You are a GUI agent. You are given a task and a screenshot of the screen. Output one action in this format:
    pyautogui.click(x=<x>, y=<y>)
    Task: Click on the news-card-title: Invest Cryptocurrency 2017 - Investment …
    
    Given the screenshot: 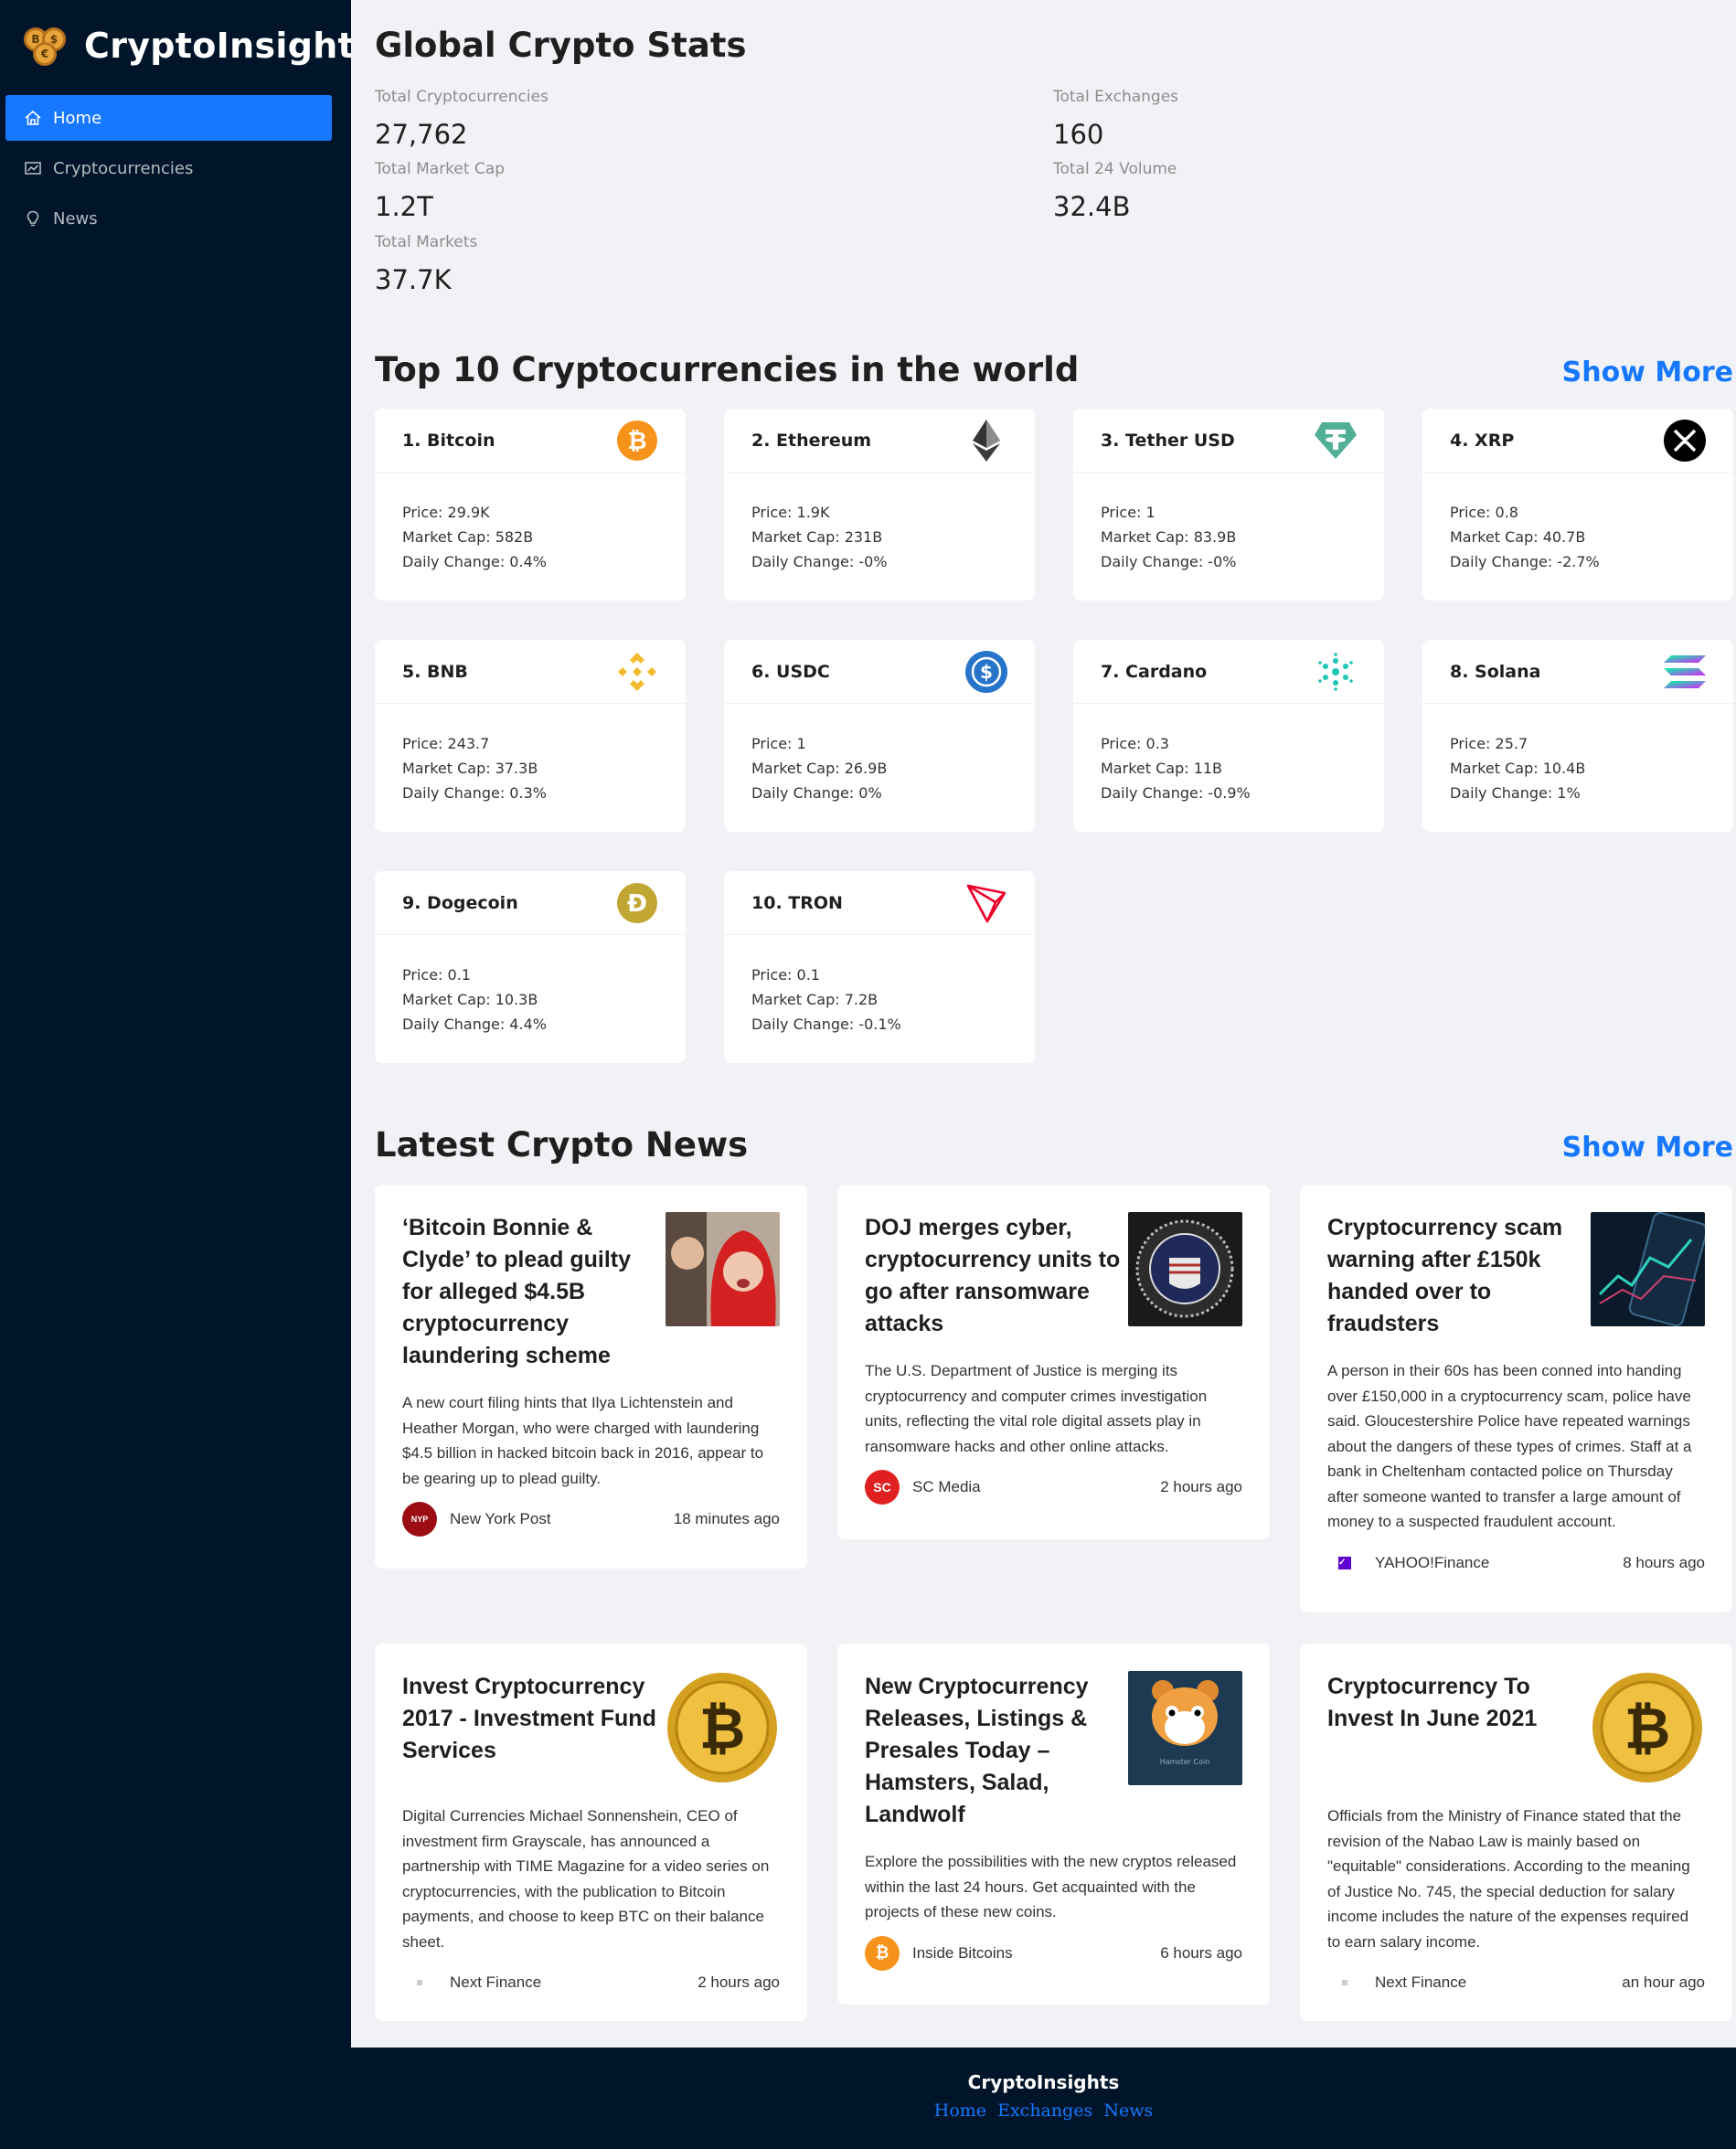 What is the action you would take?
    pyautogui.click(x=529, y=1718)
    